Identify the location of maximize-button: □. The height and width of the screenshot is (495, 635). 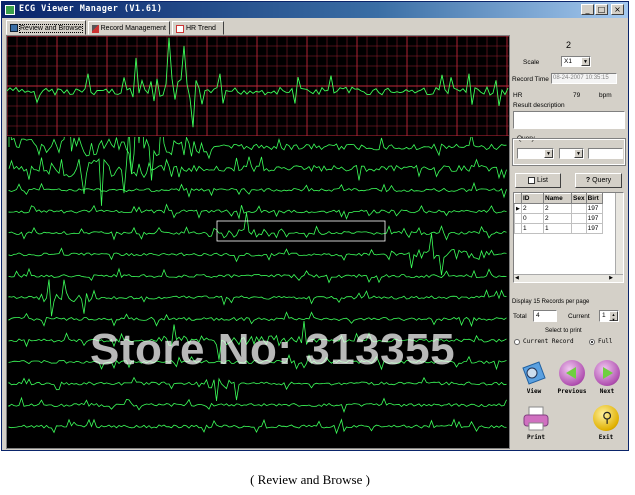
(601, 9).